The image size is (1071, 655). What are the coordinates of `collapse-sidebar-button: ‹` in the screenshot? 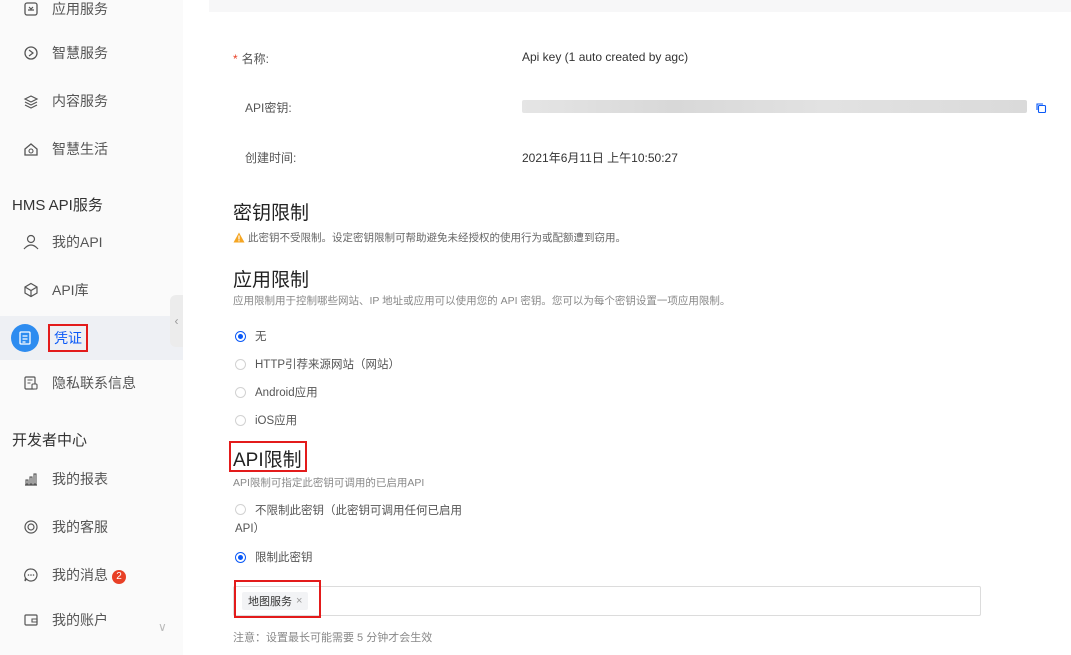 It's located at (176, 321).